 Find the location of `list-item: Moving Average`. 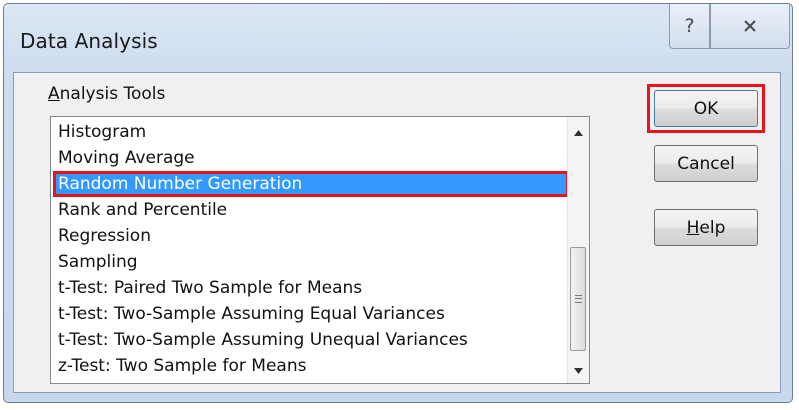

list-item: Moving Average is located at coordinates (311, 158).